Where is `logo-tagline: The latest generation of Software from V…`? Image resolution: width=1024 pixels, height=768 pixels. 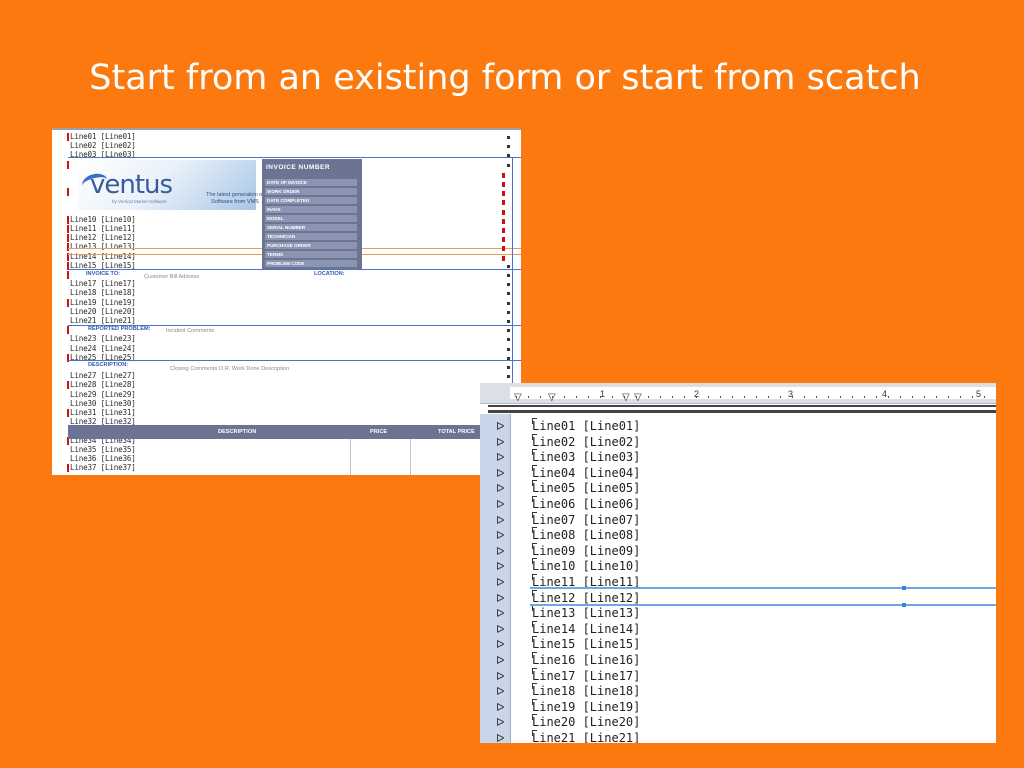 logo-tagline: The latest generation of Software from V… is located at coordinates (235, 198).